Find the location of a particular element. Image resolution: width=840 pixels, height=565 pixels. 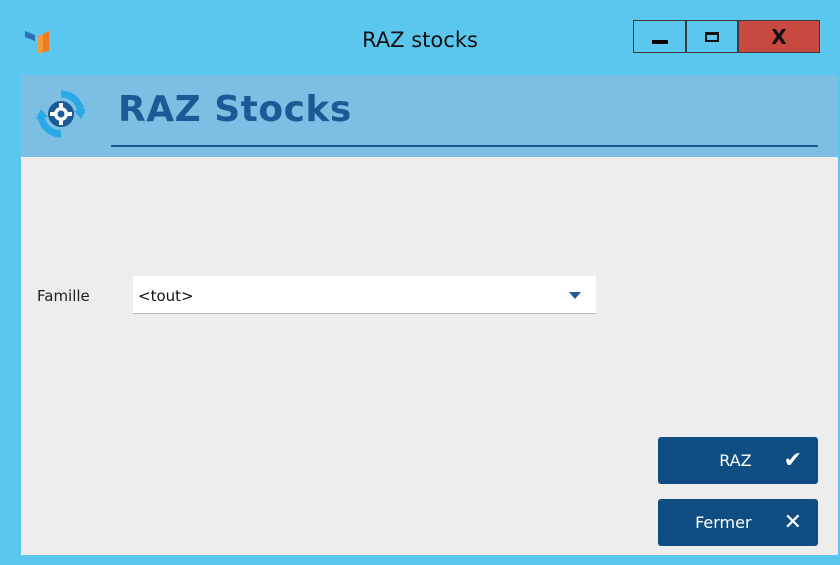

header-band: RAZ Stocks is located at coordinates (429, 116).